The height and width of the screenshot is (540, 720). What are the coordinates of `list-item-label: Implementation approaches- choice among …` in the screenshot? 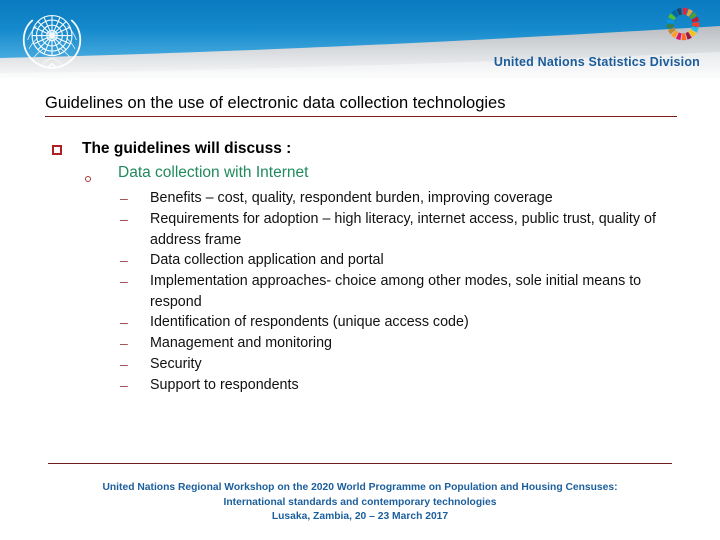 It's located at (396, 291).